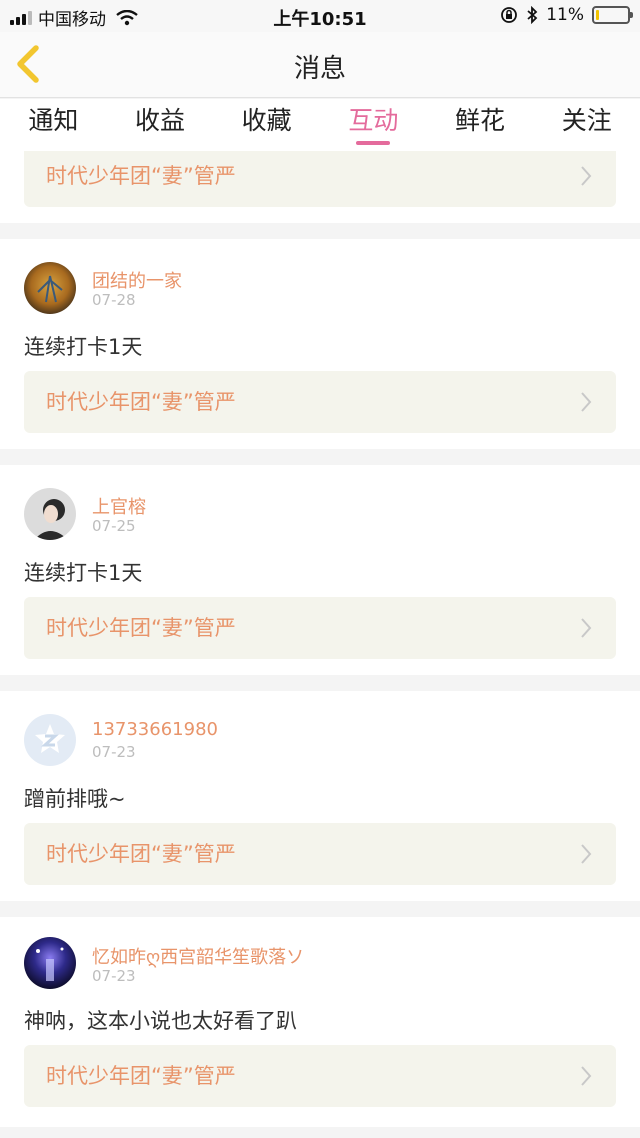  I want to click on tab-bar: 通知 收益 收藏 互动 鲜花 关注, so click(320, 125).